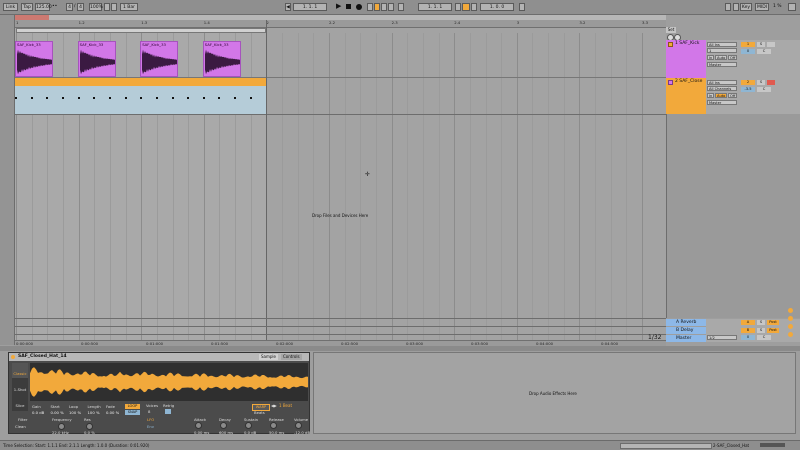  Describe the element at coordinates (340, 24) in the screenshot. I see `beat-time-ruler: 1 1.2 1.3 1.4 2 2.2 2.3 2.4 3 3.2 3.3` at that location.